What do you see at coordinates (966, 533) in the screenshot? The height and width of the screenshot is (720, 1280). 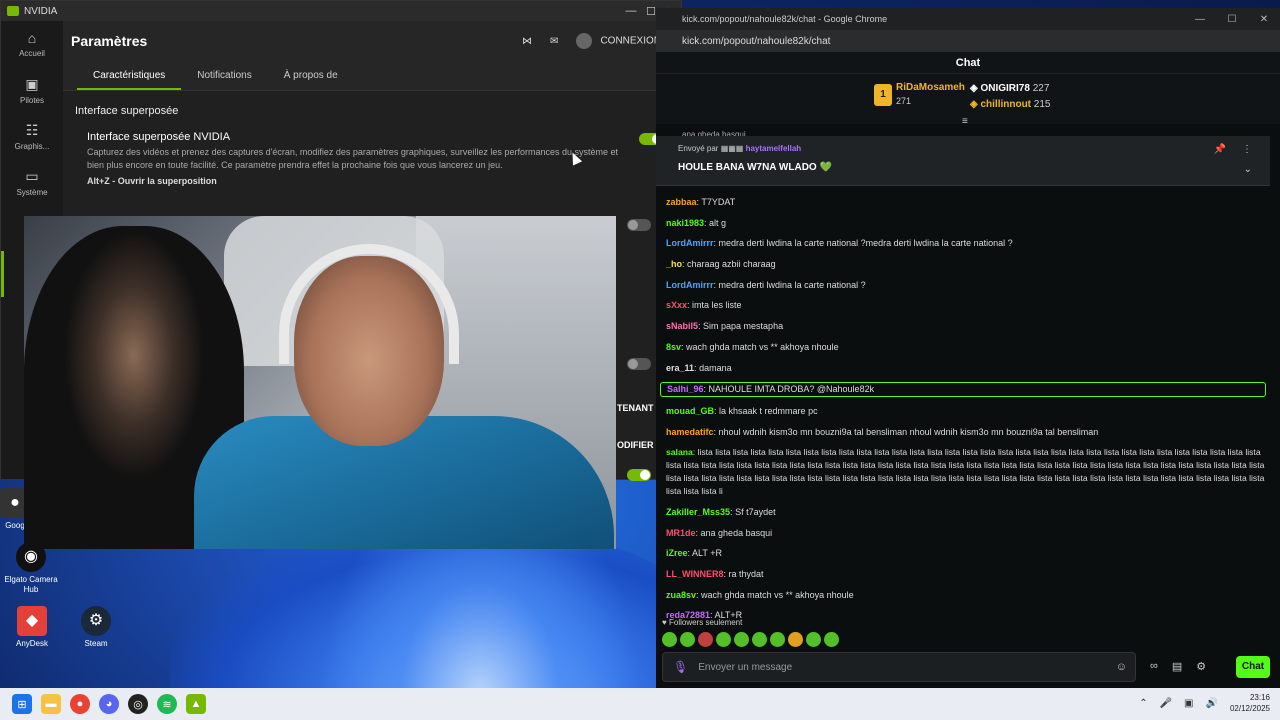 I see `chat-message: MR1de: ana gheda basqui` at bounding box center [966, 533].